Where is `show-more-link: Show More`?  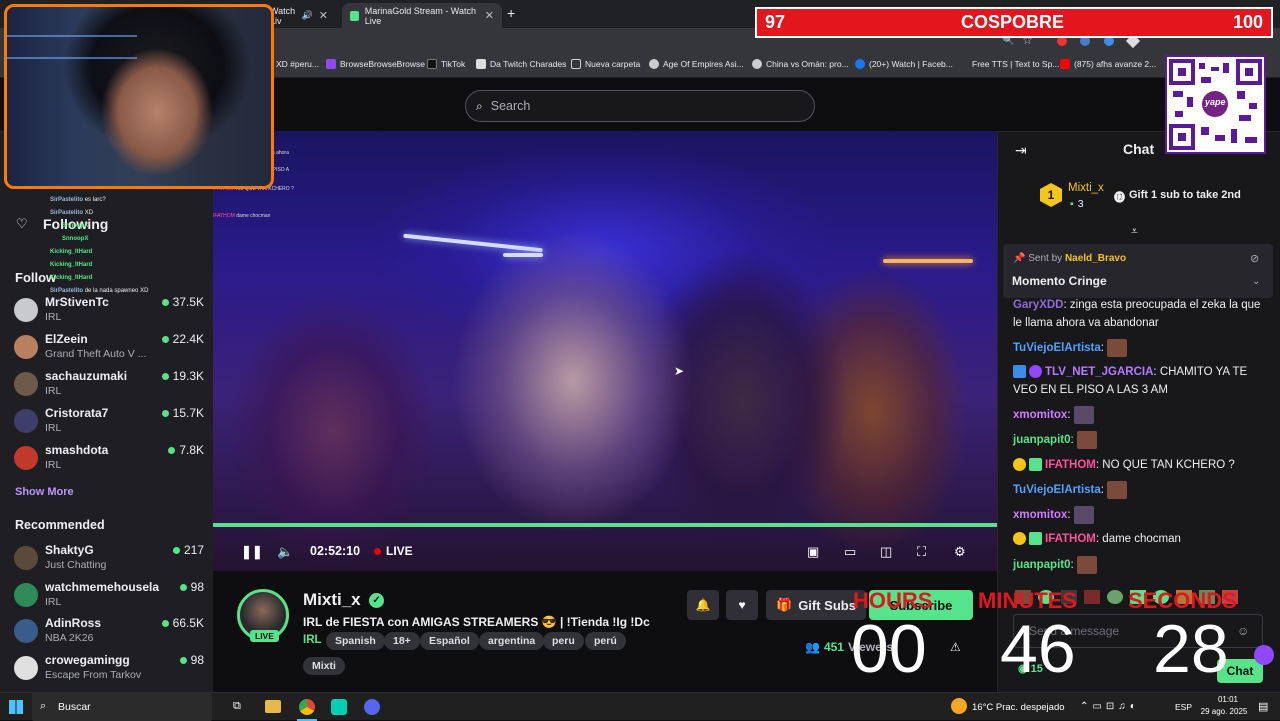
show-more-link: Show More is located at coordinates (44, 492).